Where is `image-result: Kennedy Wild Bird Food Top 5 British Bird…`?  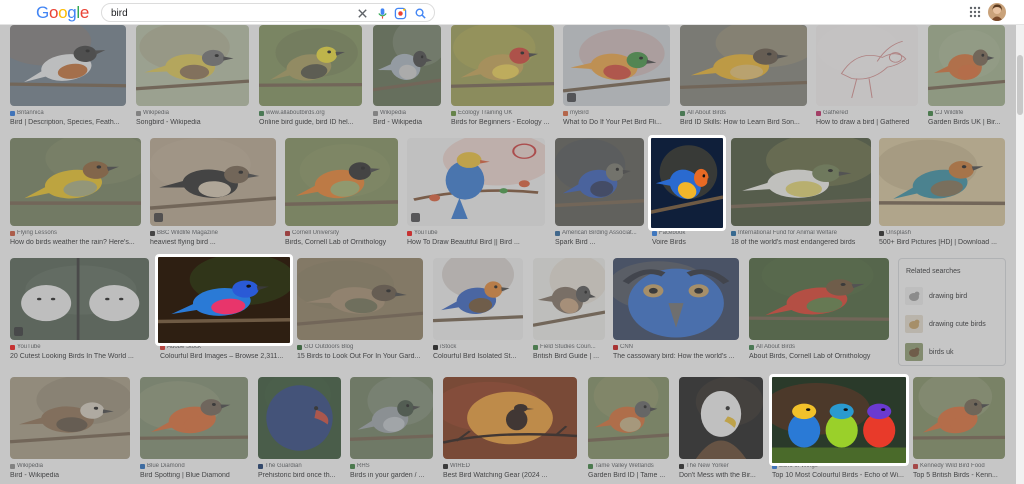 image-result: Kennedy Wild Bird Food Top 5 British Bird… is located at coordinates (959, 429).